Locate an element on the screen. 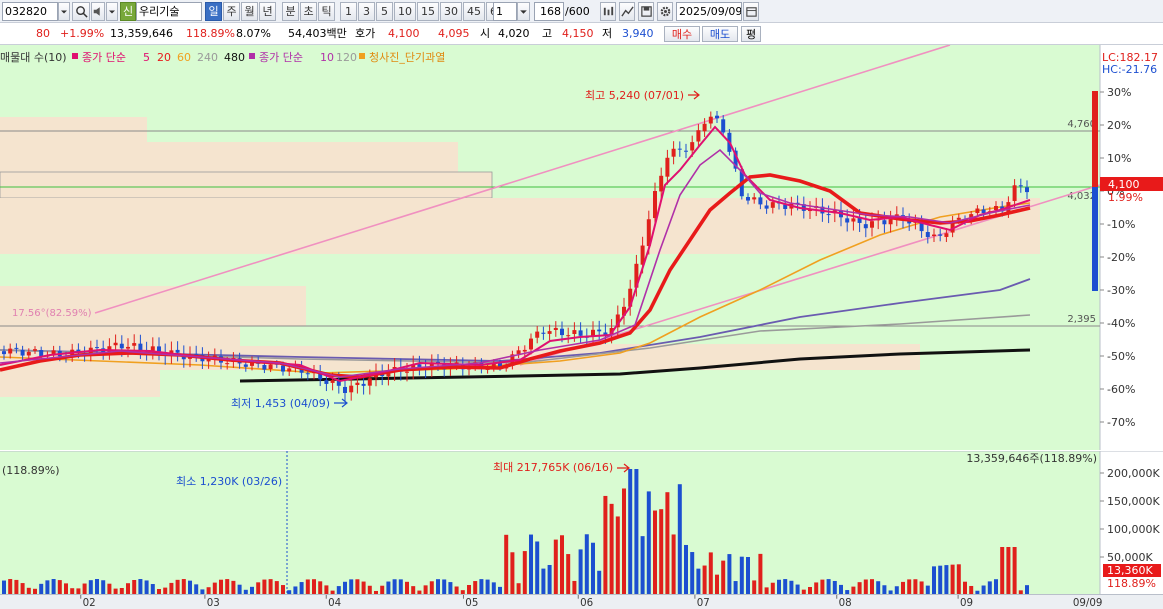  interval-5: 5 is located at coordinates (384, 11).